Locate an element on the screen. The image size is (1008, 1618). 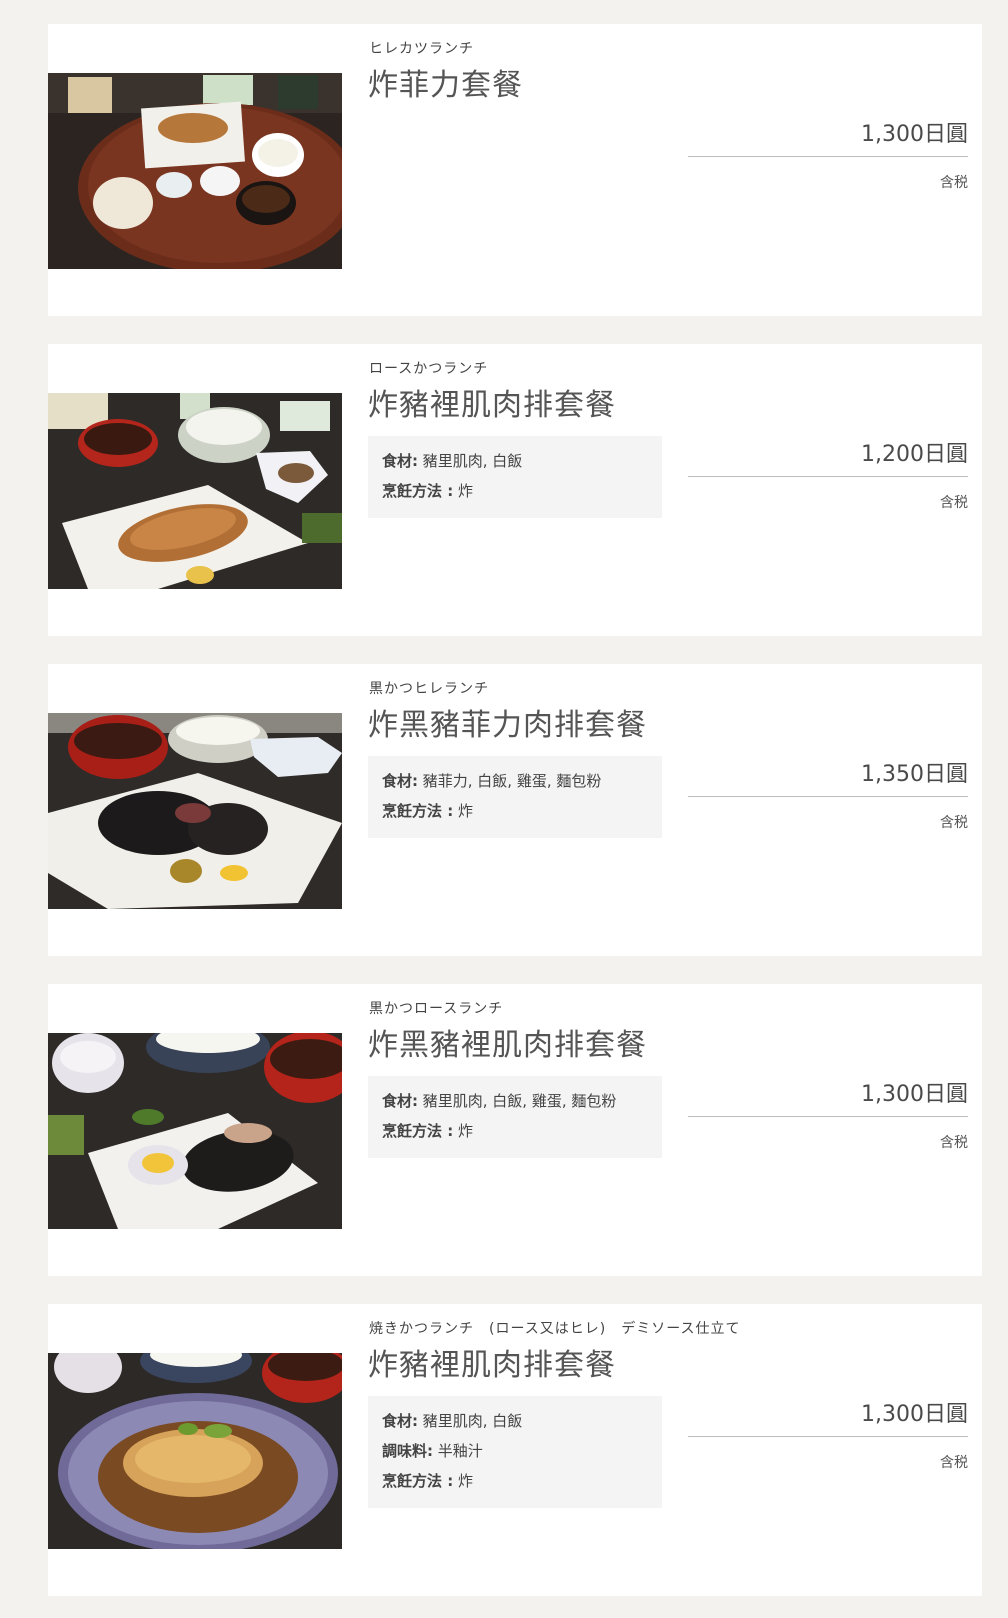
info-ingredients: 食材: 豬里肌肉, 白飯, 雞蛋, 麵包粉 is located at coordinates (515, 1101).